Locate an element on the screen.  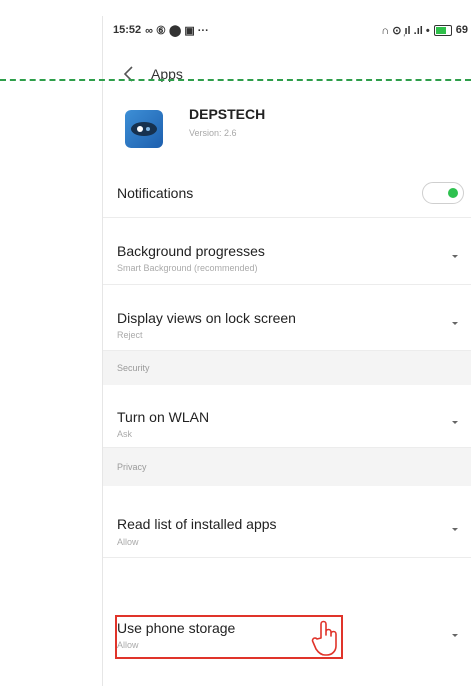
status-time: 15:52 is located at coordinates (127, 30).